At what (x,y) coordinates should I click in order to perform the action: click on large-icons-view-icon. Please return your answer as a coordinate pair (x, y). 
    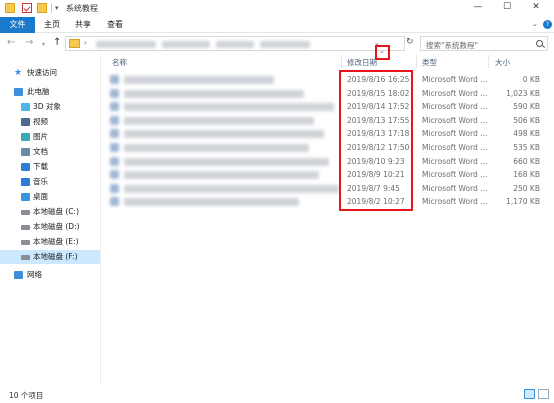
    Looking at the image, I should click on (543, 394).